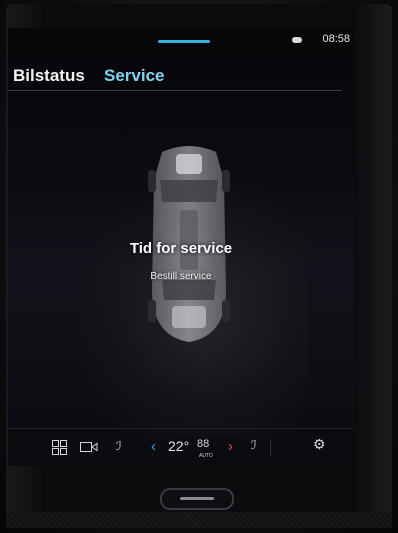 The image size is (398, 533). What do you see at coordinates (336, 39) in the screenshot?
I see `clock: 08:58` at bounding box center [336, 39].